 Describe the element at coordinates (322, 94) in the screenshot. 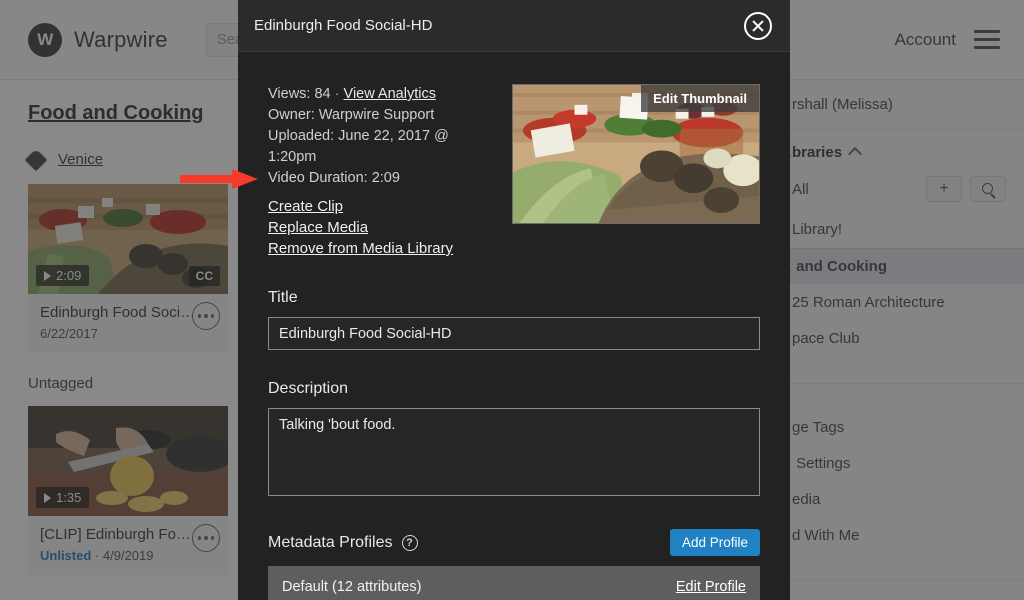

I see `views-count: 84` at that location.